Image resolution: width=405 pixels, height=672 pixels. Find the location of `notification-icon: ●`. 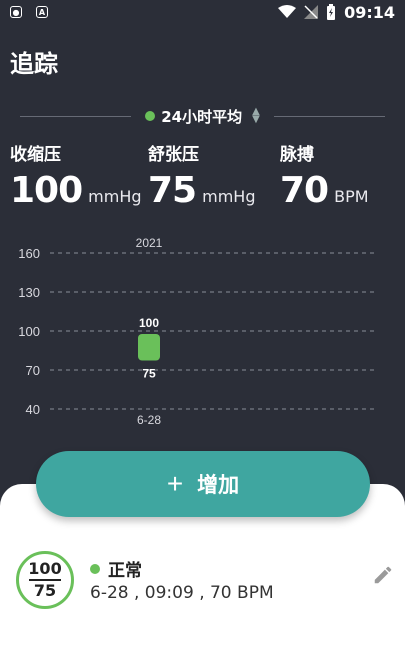

notification-icon: ● is located at coordinates (16, 12).